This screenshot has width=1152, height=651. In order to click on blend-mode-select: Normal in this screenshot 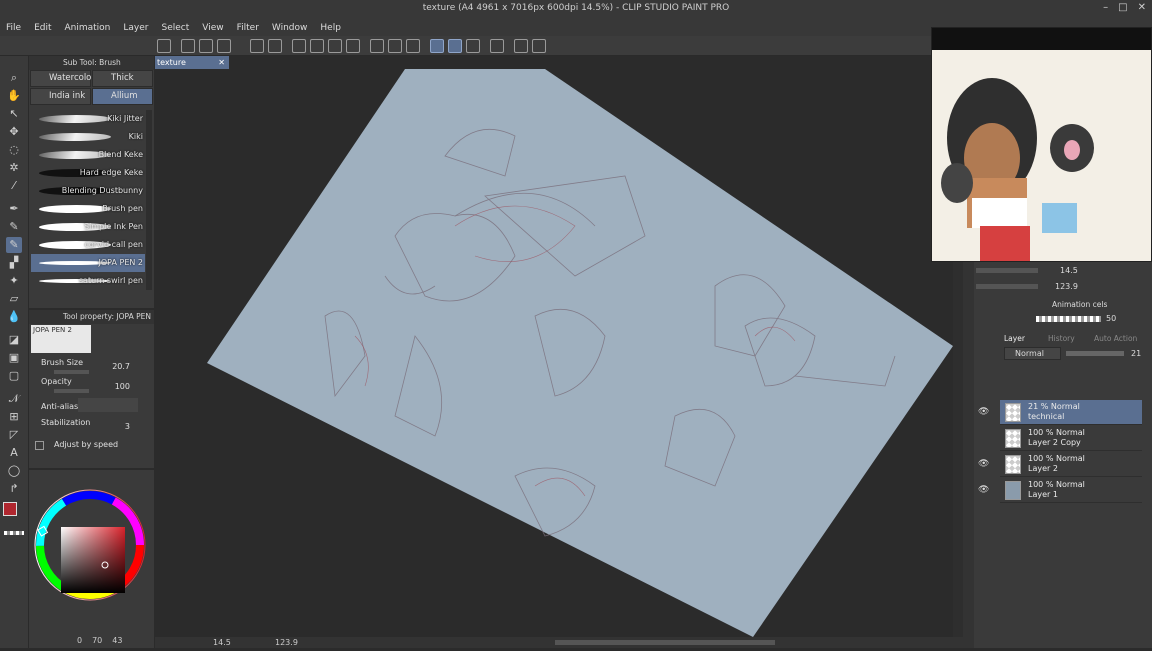, I will do `click(1032, 353)`.